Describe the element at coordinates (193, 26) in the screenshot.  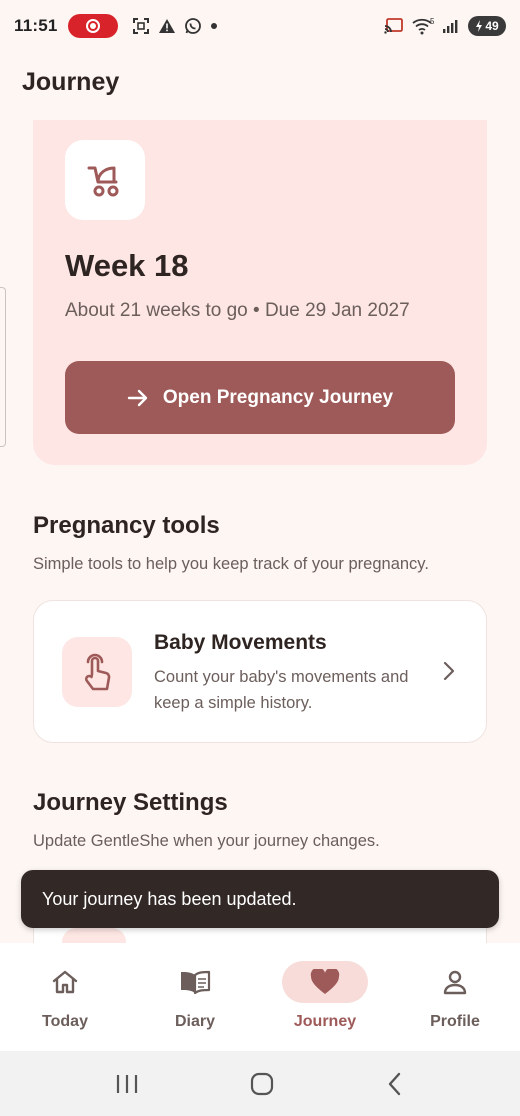
I see `whatsapp-icon` at that location.